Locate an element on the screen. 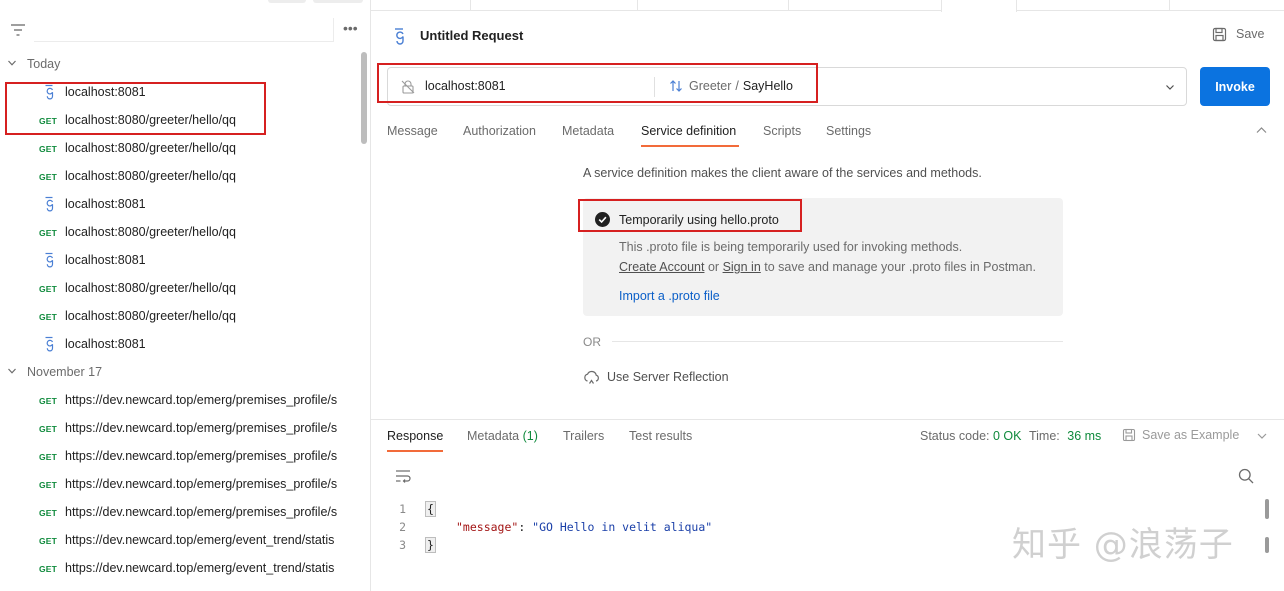 This screenshot has height=591, width=1284. metadata-tab-label: Metadata is located at coordinates (493, 436).